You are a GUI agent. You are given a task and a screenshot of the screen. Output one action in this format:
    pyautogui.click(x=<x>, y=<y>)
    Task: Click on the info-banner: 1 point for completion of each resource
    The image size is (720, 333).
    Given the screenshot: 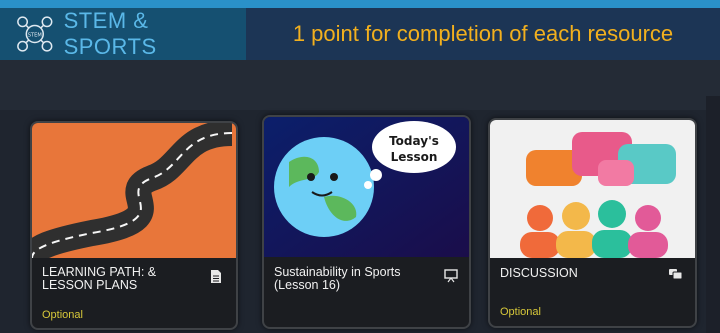 What is the action you would take?
    pyautogui.click(x=483, y=34)
    